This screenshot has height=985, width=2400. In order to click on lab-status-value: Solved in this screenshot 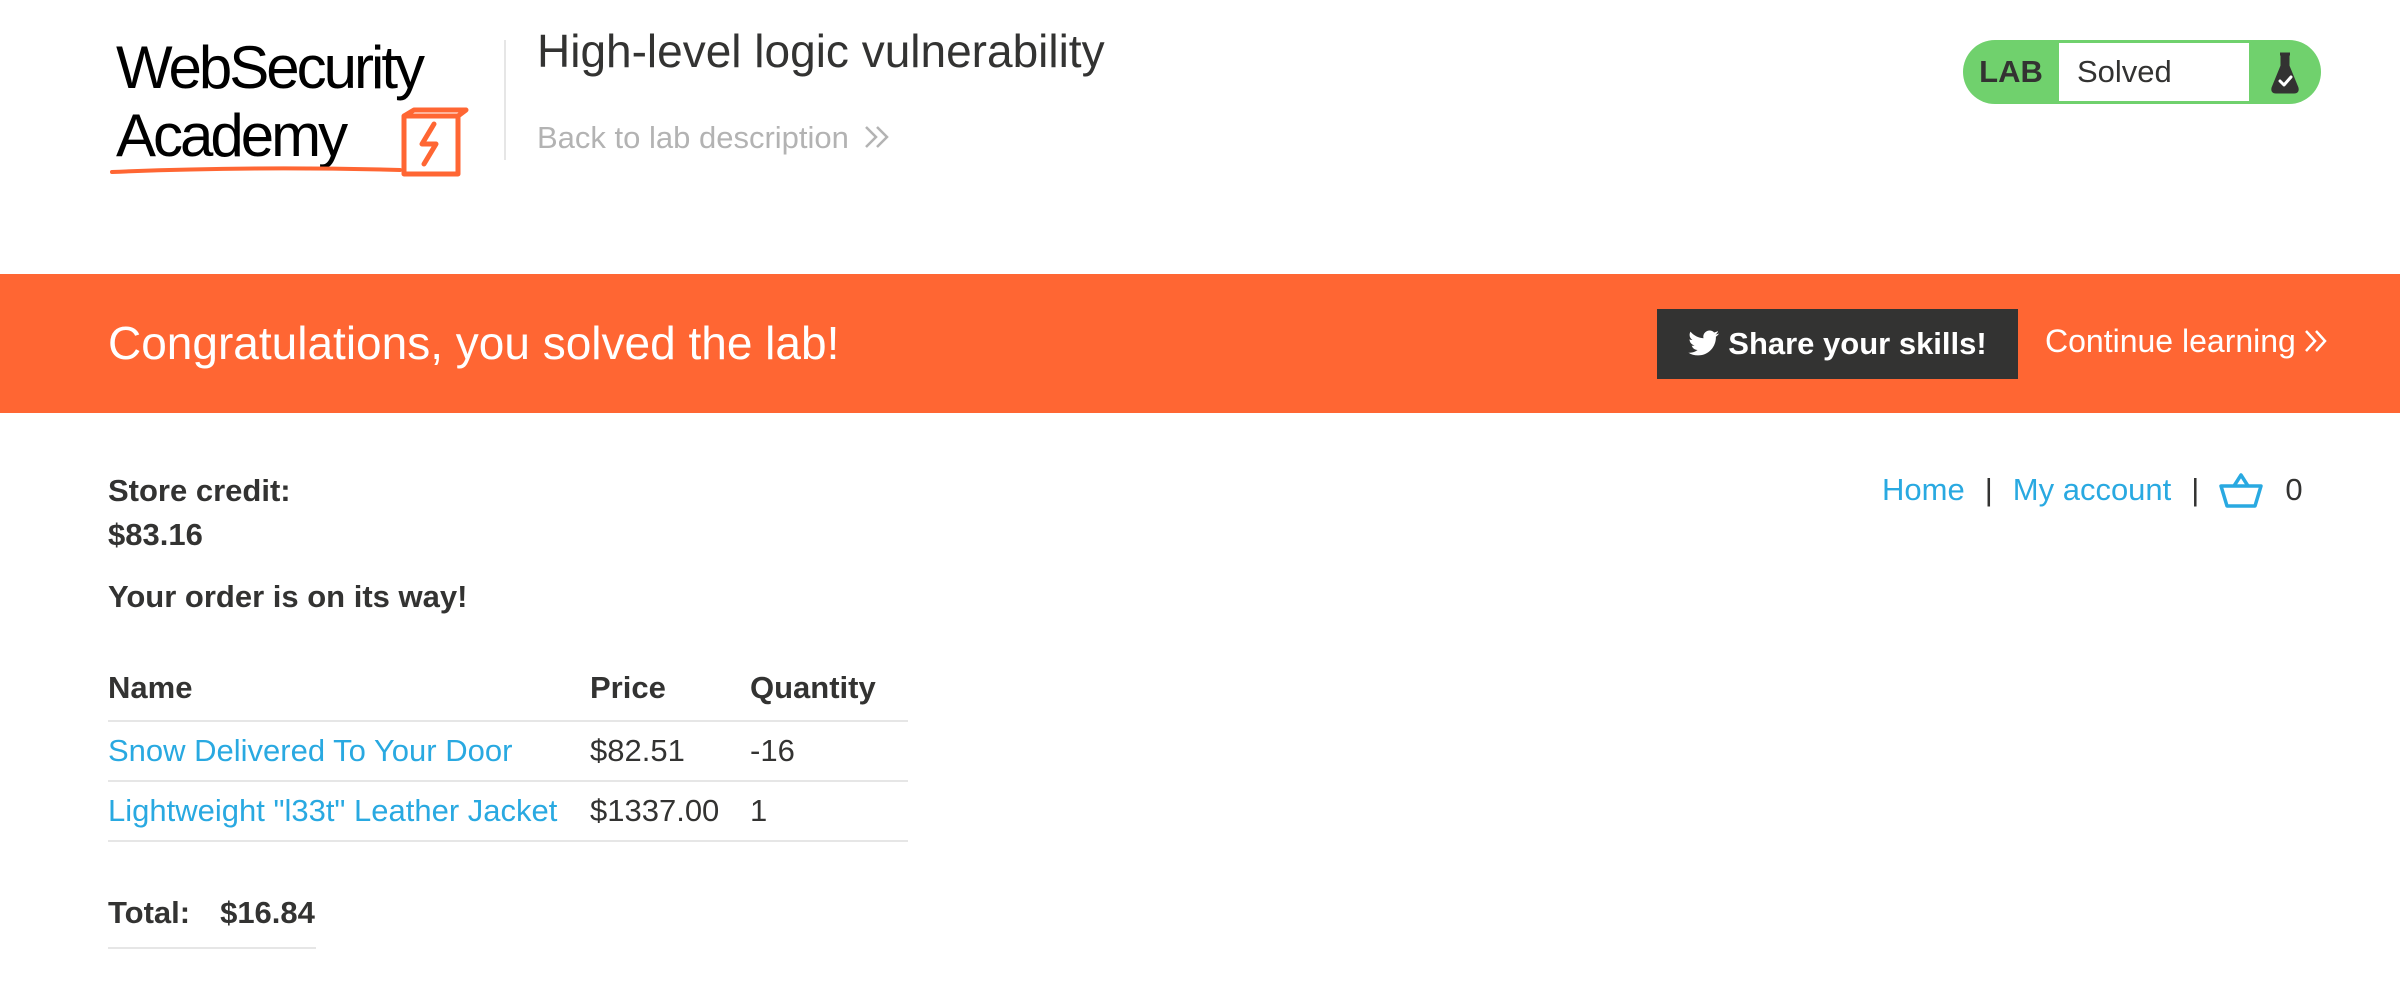, I will do `click(2154, 72)`.